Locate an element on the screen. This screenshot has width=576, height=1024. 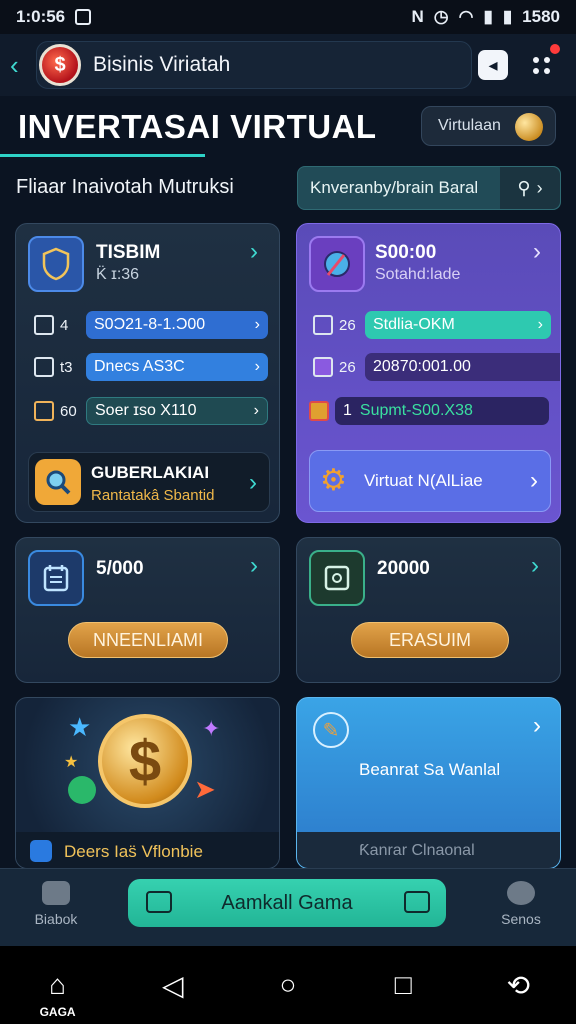
card4-action-button: ERASUIM is located at coordinates (430, 640).